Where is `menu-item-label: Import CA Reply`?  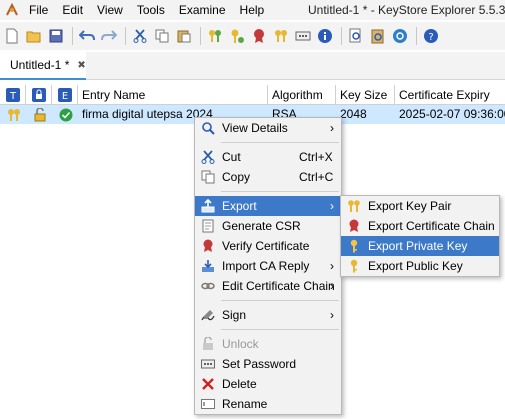 menu-item-label: Import CA Reply is located at coordinates (266, 266).